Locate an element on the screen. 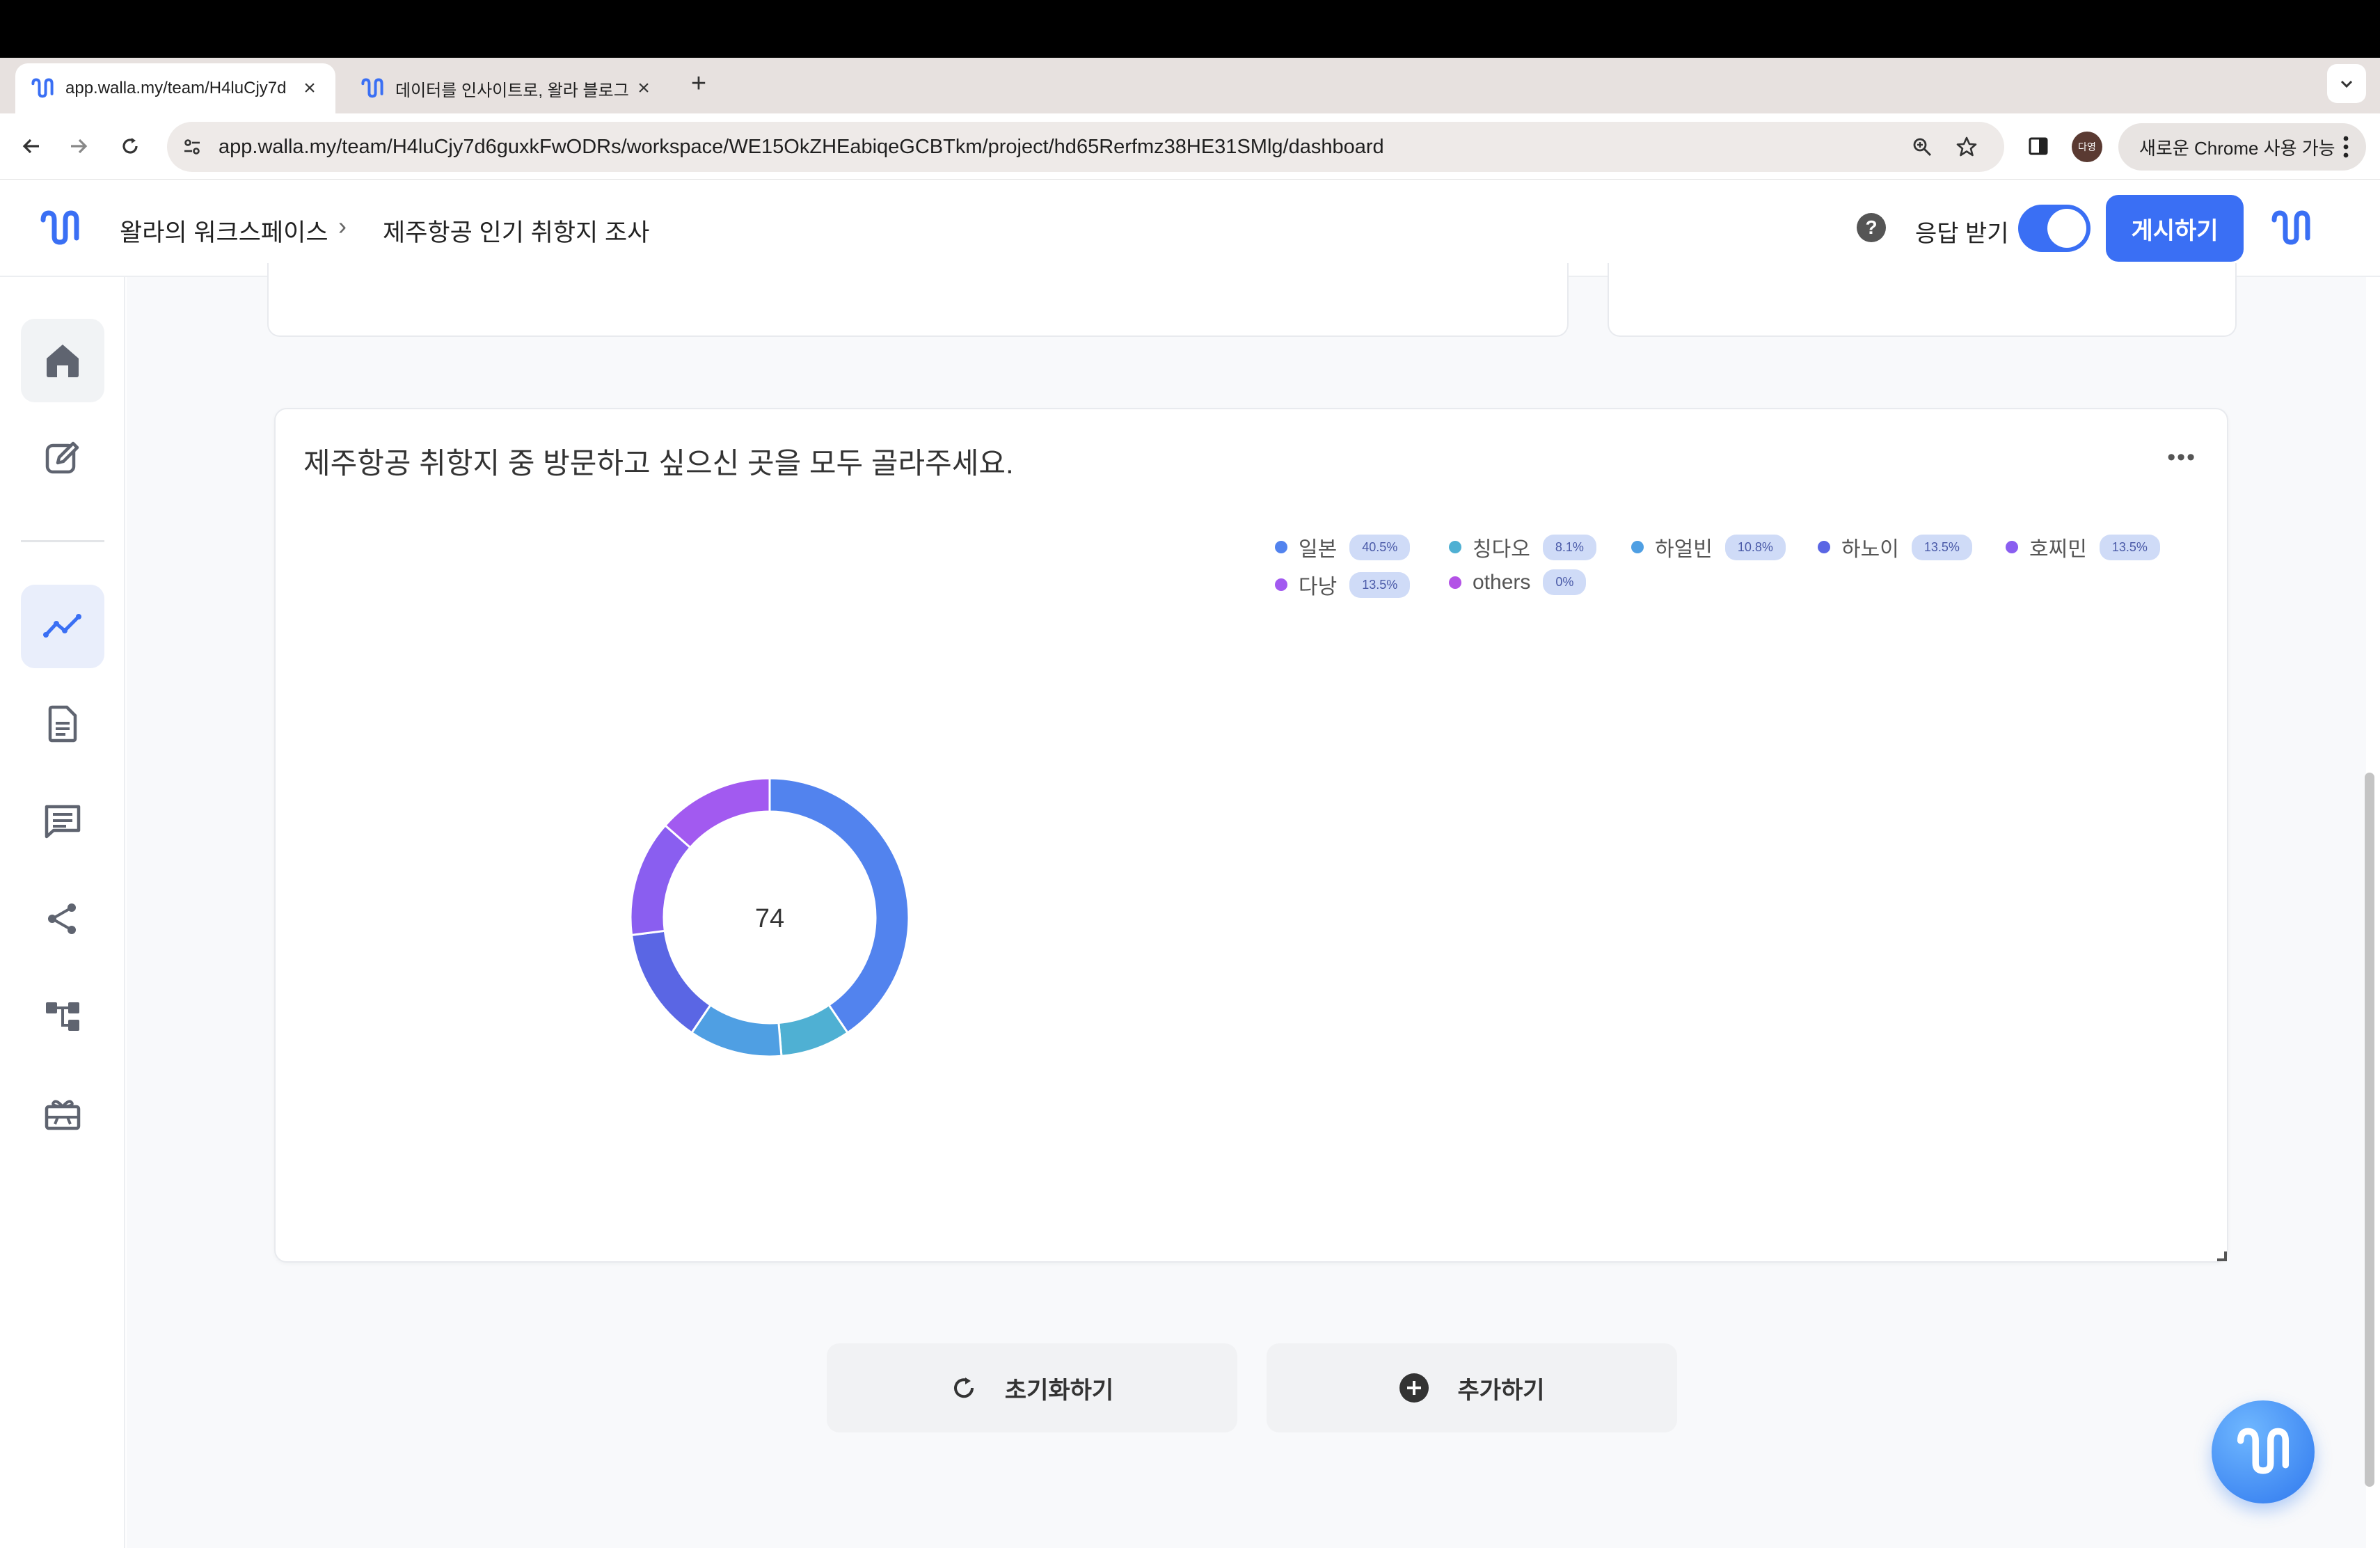 Image resolution: width=2380 pixels, height=1548 pixels. reload-button is located at coordinates (130, 146).